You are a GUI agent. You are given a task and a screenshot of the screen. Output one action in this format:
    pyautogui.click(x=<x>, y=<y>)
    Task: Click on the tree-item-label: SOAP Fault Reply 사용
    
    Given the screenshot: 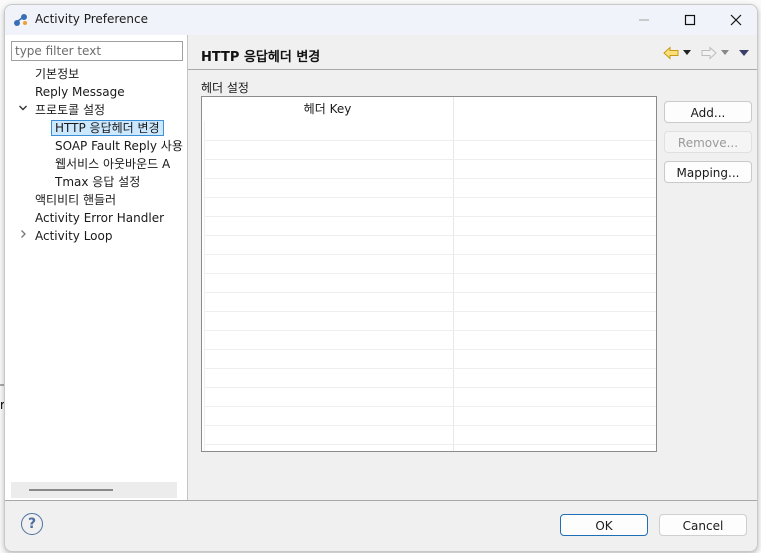 What is the action you would take?
    pyautogui.click(x=119, y=146)
    